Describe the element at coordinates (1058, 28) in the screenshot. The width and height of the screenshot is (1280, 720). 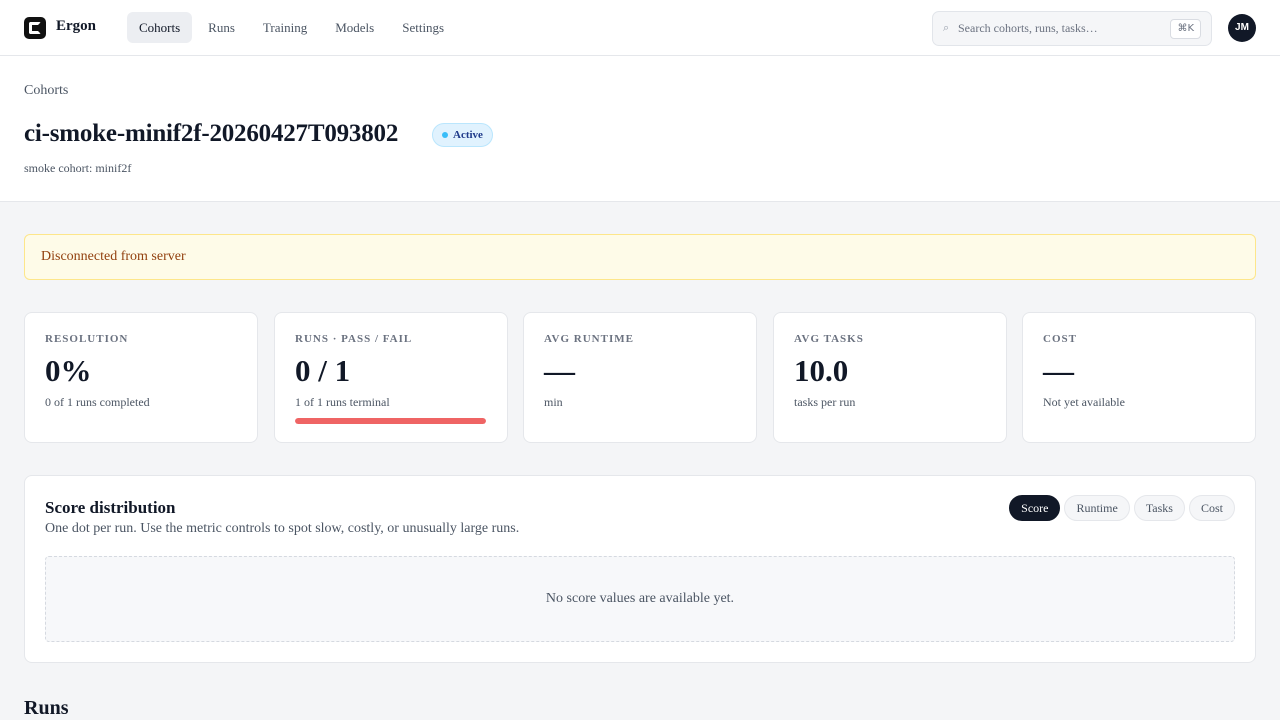
I see `search-input` at that location.